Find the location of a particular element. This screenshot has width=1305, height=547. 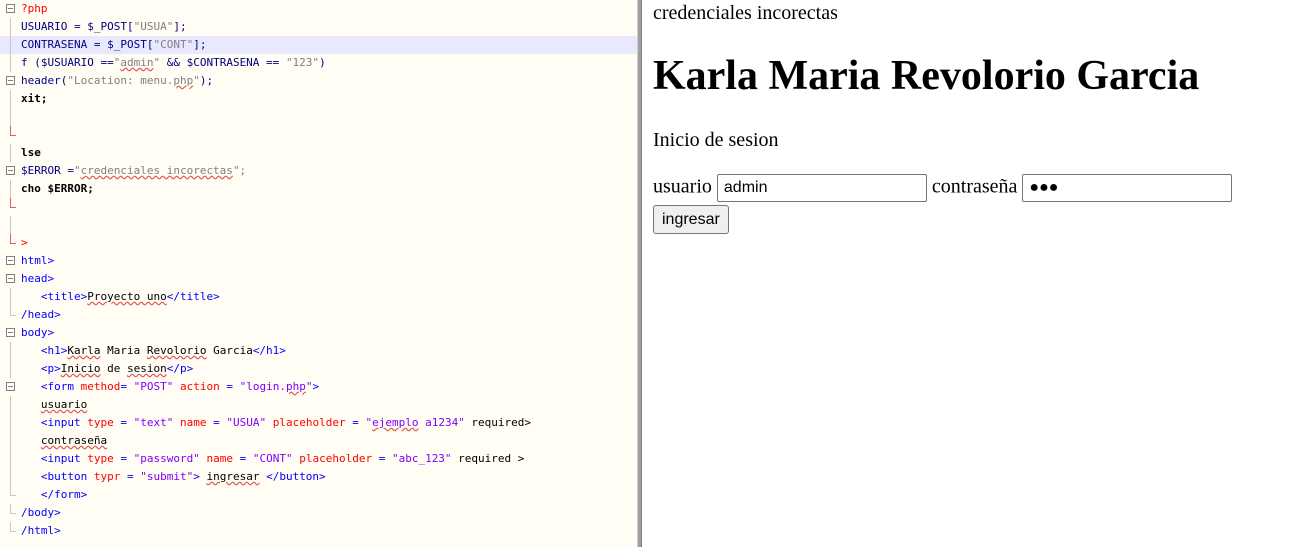

code-token: "abc_123" is located at coordinates (421, 458).